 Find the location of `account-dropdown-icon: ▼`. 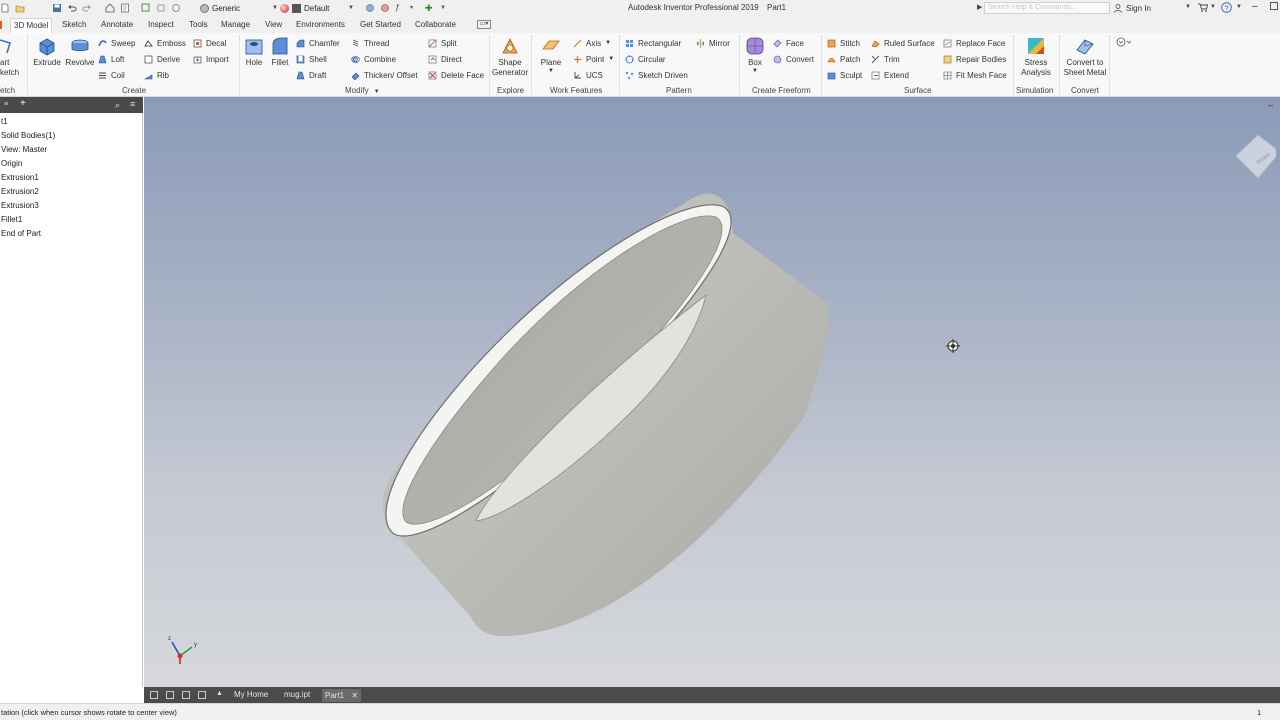

account-dropdown-icon: ▼ is located at coordinates (1188, 7).